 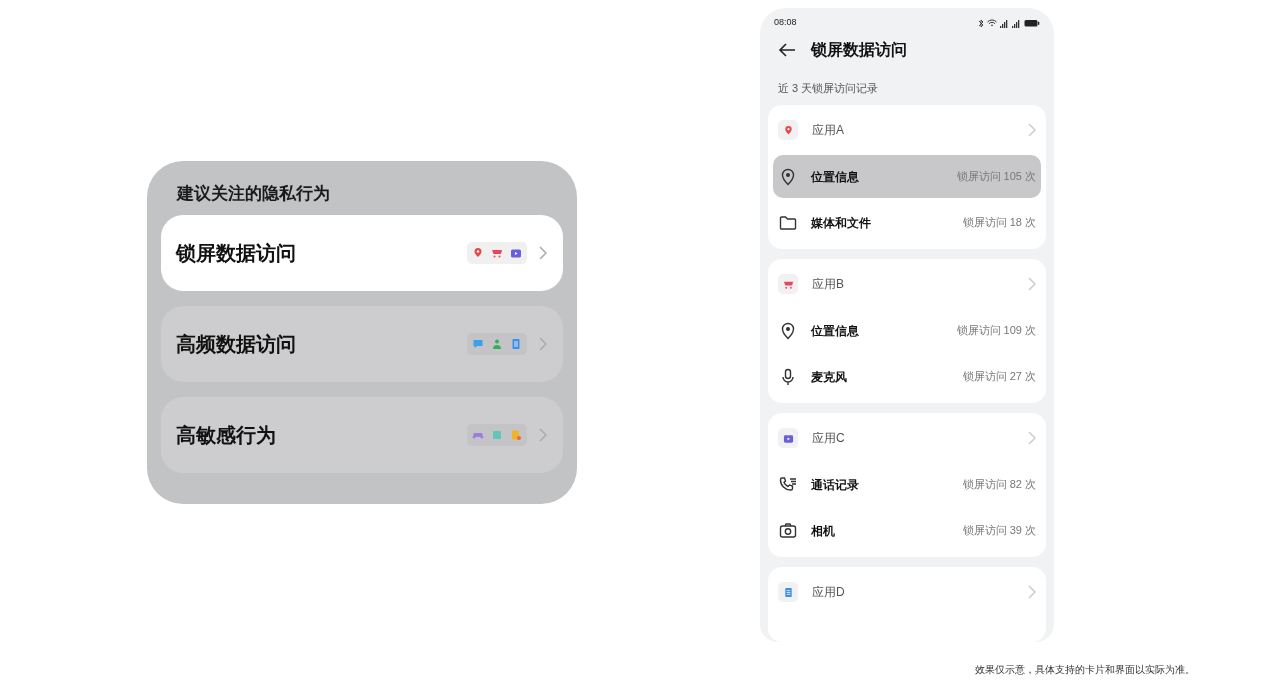 What do you see at coordinates (478, 253) in the screenshot?
I see `pin-icon` at bounding box center [478, 253].